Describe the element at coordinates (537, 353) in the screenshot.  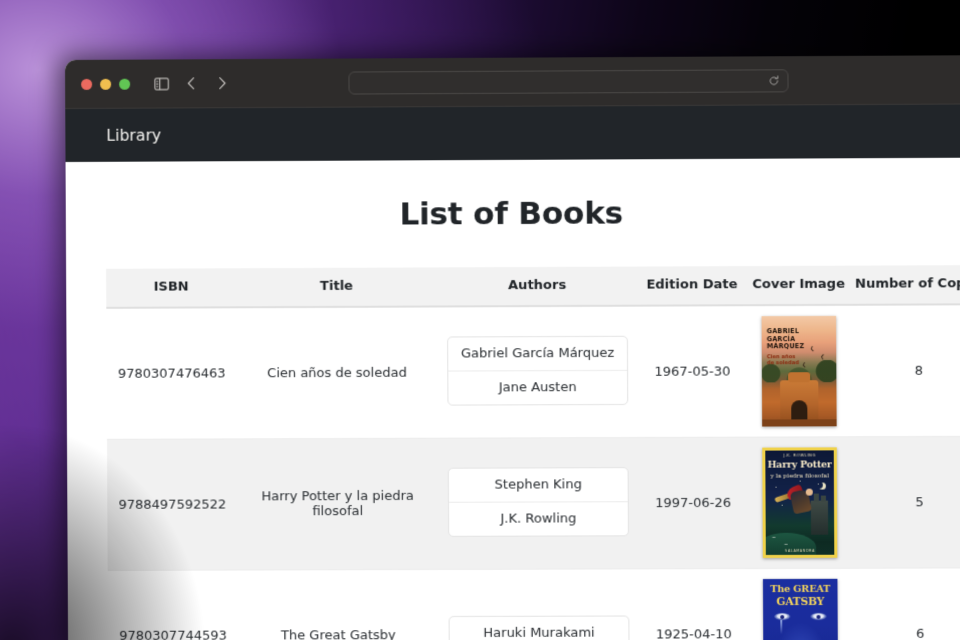
I see `author-item: Gabriel García Márquez` at that location.